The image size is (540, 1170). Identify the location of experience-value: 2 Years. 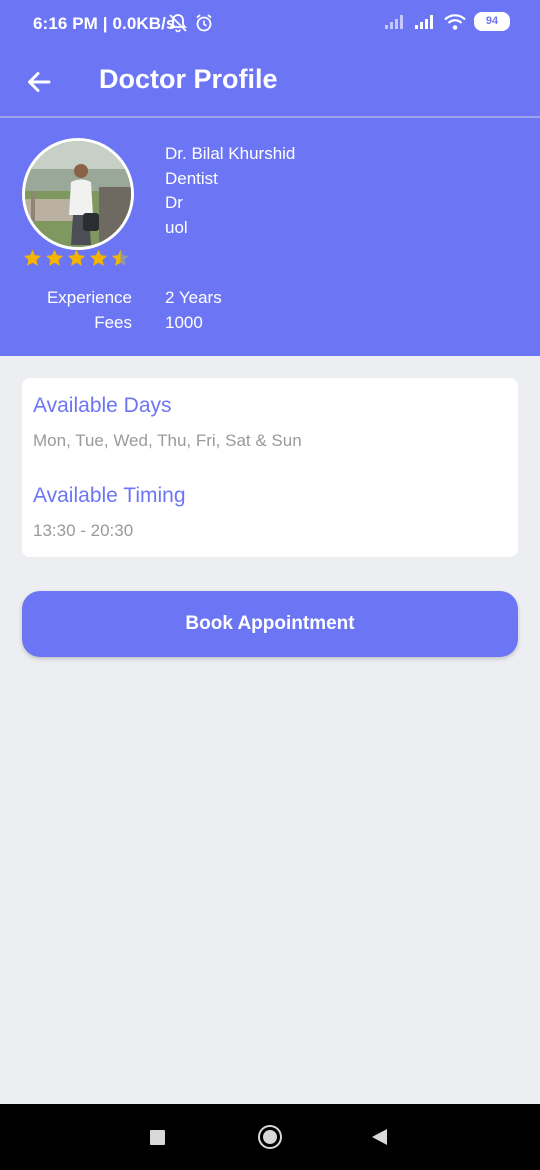
(193, 297).